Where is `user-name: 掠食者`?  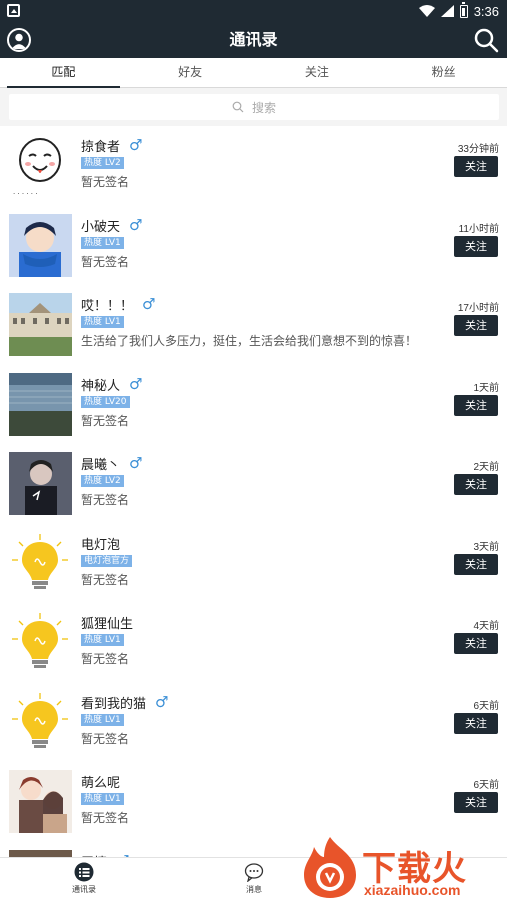
user-name: 掠食者 is located at coordinates (101, 147).